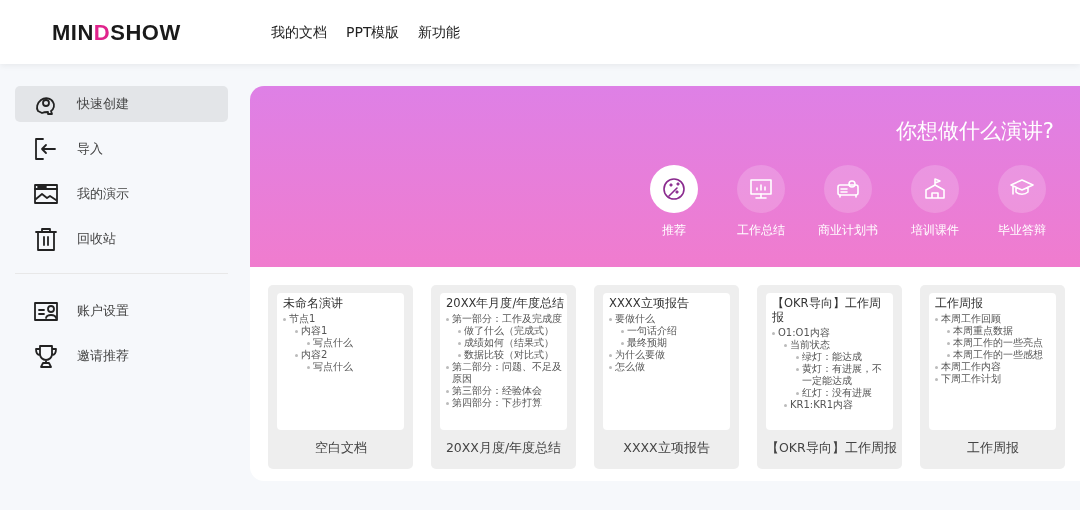 The height and width of the screenshot is (510, 1080). I want to click on nav-link: 新功能, so click(439, 32).